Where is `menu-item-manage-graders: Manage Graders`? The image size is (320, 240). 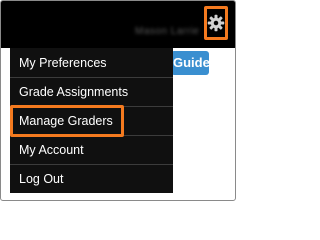 menu-item-manage-graders: Manage Graders is located at coordinates (91, 121).